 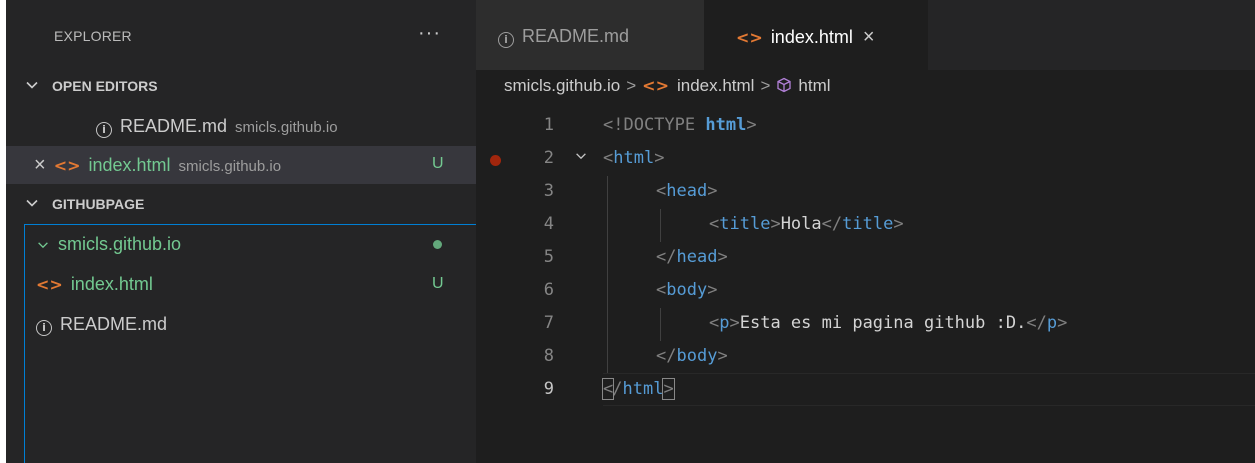 What do you see at coordinates (98, 204) in the screenshot?
I see `section-githubpage-label: GITHUBPAGE` at bounding box center [98, 204].